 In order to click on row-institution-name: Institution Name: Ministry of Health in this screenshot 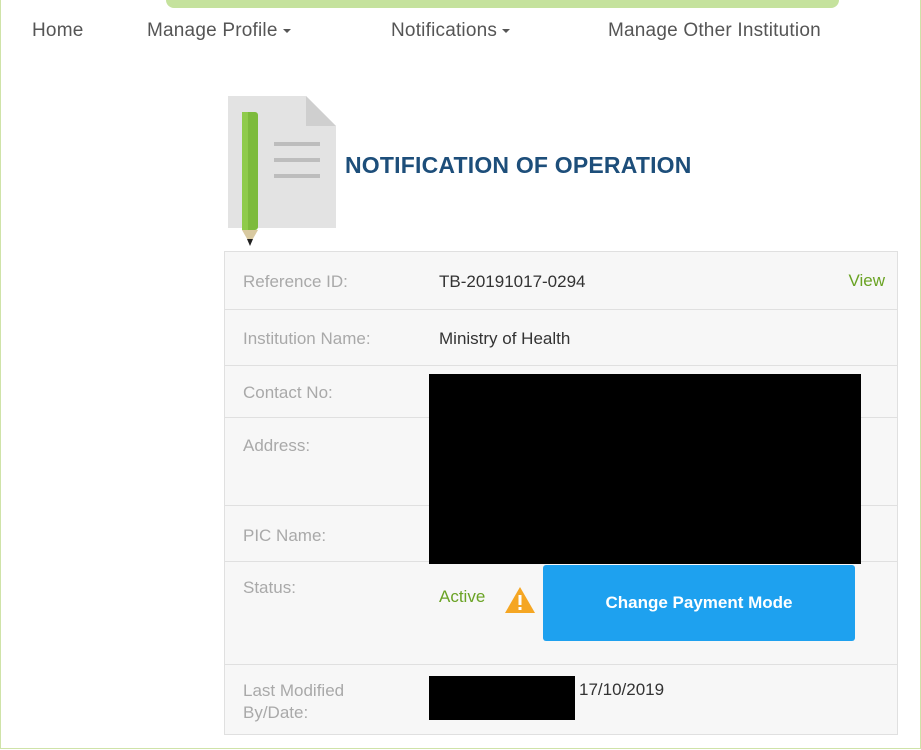, I will do `click(561, 337)`.